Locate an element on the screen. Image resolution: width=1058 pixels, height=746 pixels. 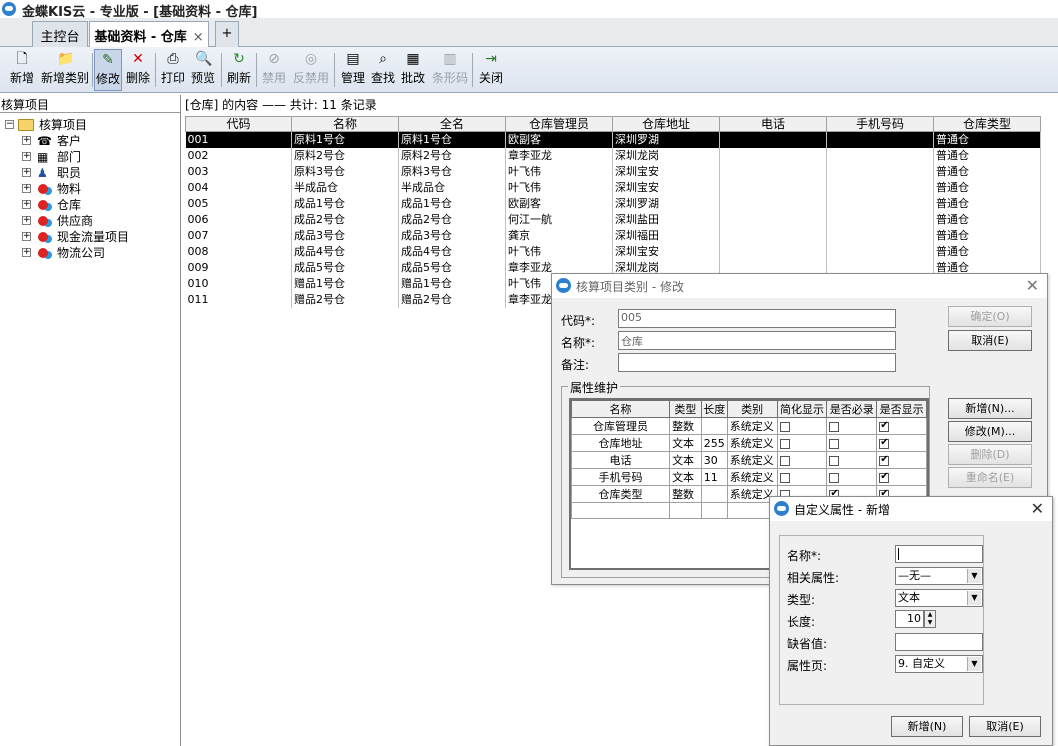
table-row: 006 成品2号仓 成品2号仓 何江一航 深圳盐田 普通仓 is located at coordinates (613, 219).